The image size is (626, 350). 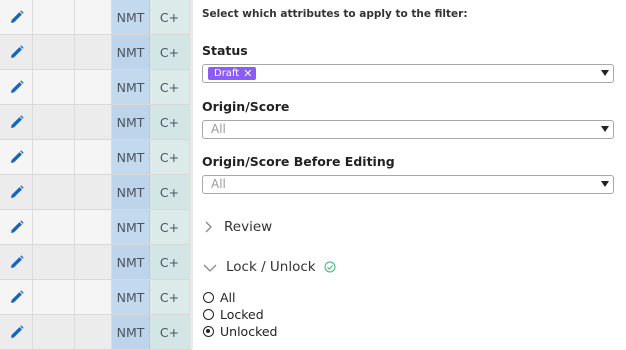 I want to click on radio-all: All, so click(x=219, y=297).